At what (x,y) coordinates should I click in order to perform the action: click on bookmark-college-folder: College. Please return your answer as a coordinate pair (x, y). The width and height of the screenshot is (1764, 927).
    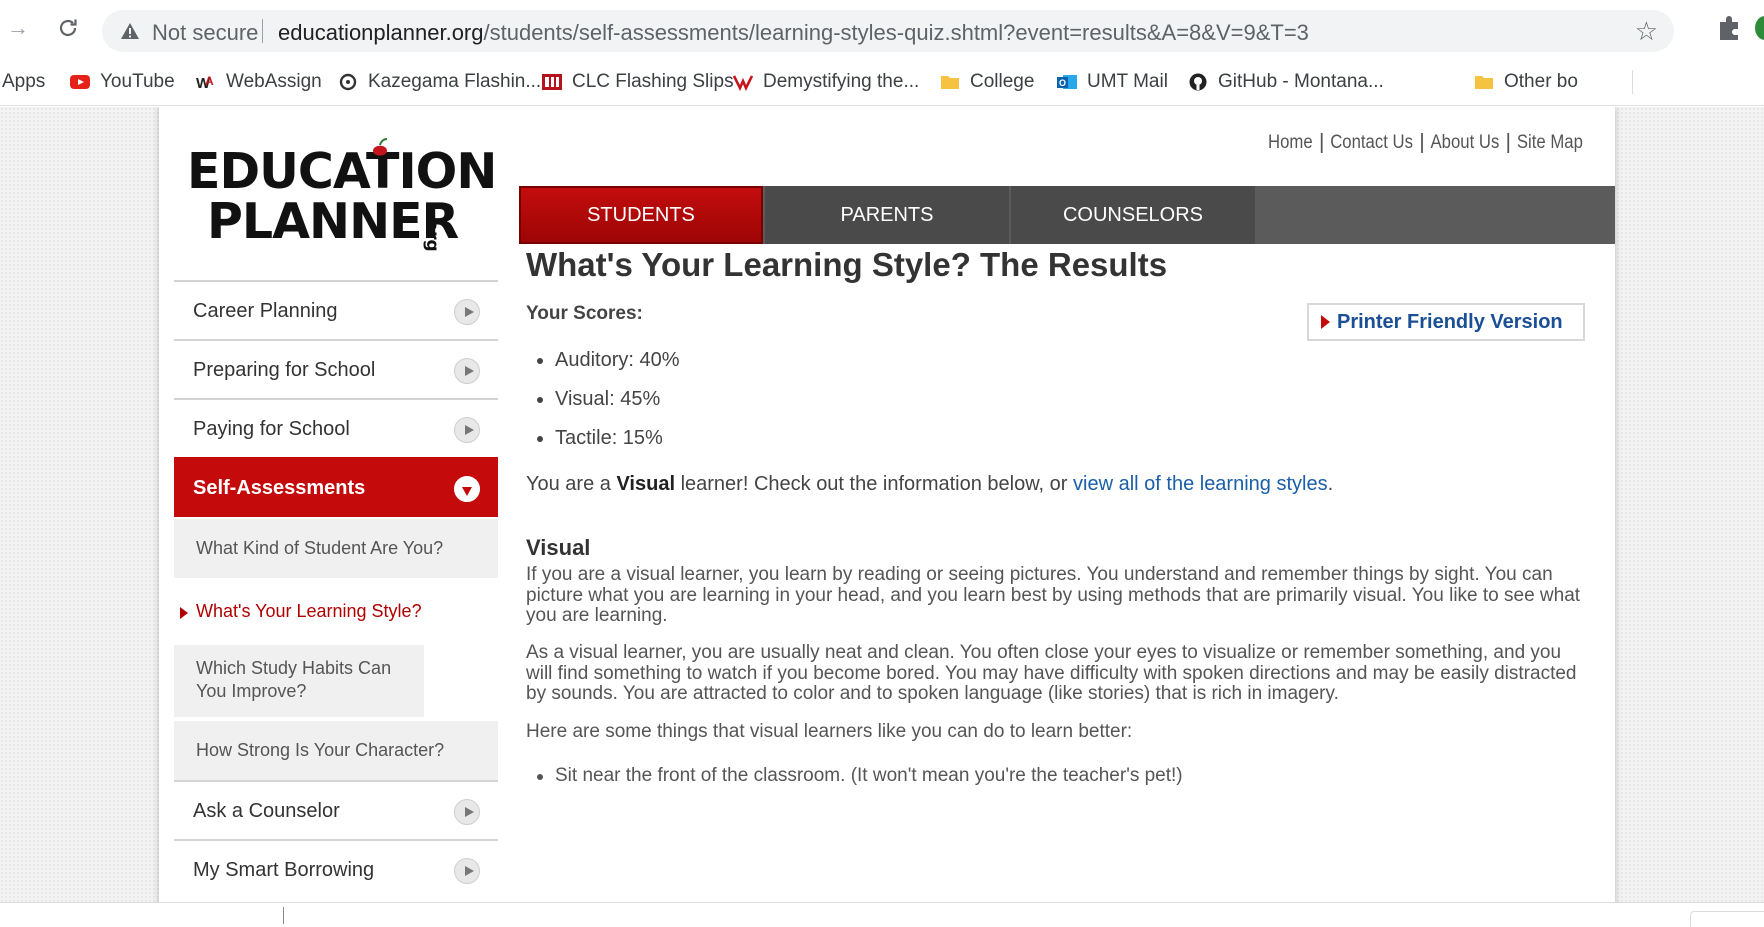
    Looking at the image, I should click on (987, 82).